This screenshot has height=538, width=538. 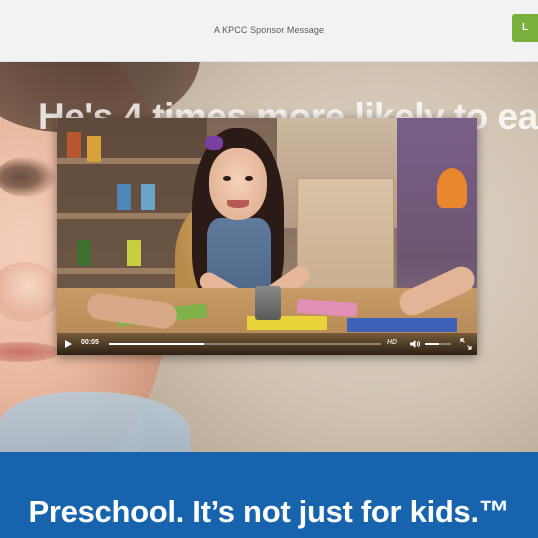 What do you see at coordinates (452, 188) in the screenshot?
I see `video-frame-toy` at bounding box center [452, 188].